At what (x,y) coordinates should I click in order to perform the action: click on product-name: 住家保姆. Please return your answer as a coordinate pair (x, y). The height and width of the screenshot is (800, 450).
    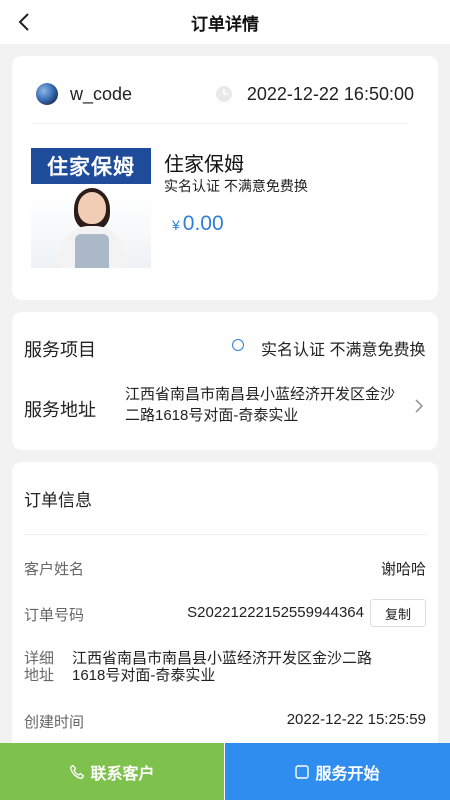
    Looking at the image, I should click on (204, 165).